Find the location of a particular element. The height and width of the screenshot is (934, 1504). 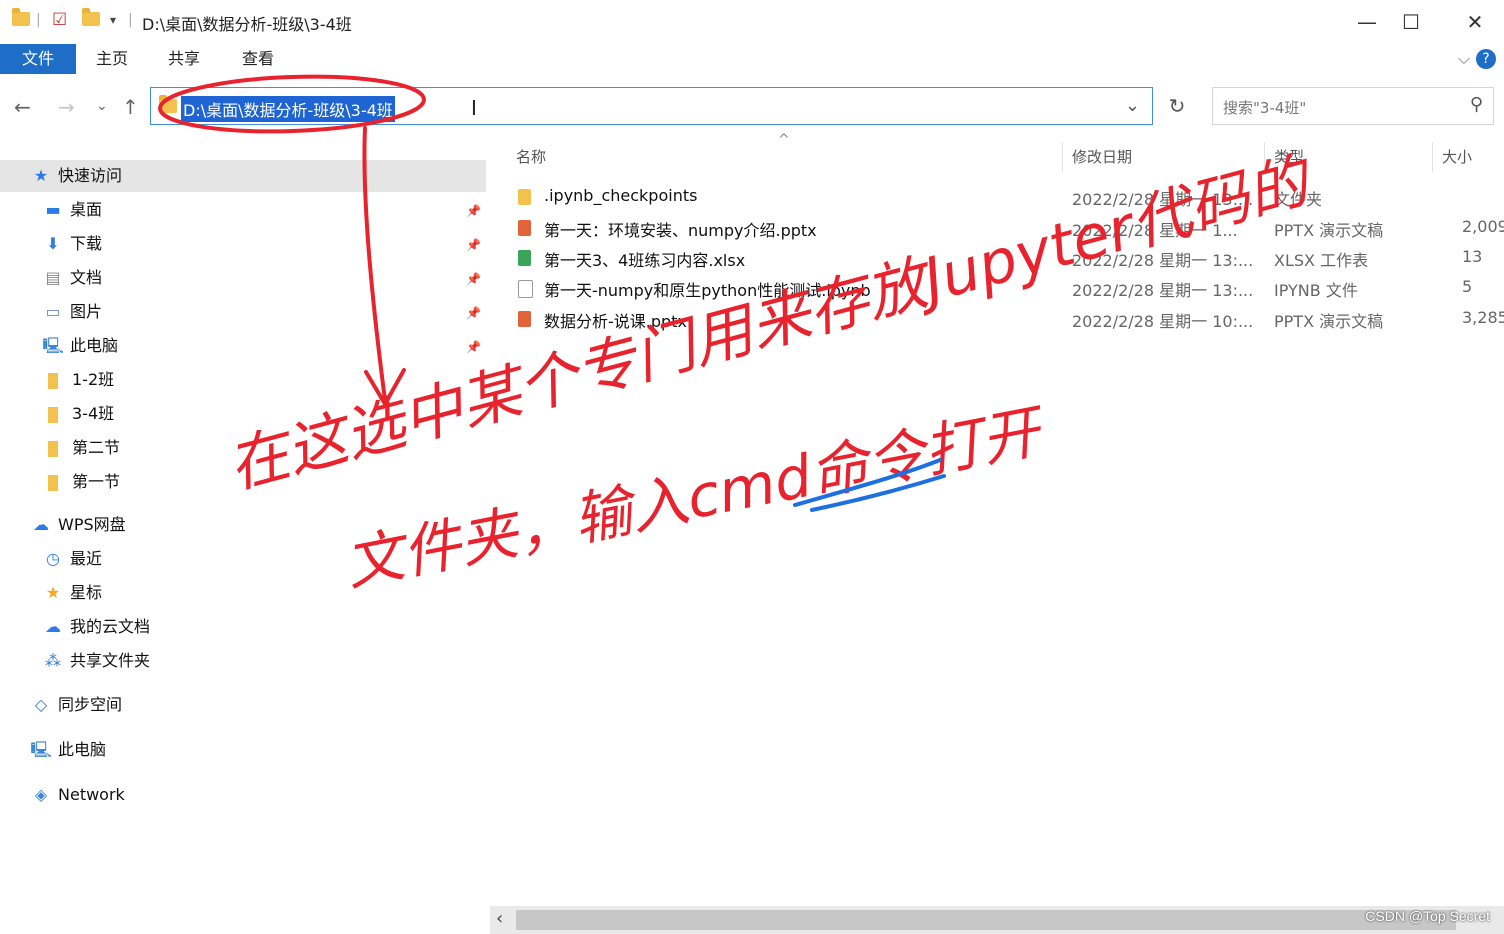

annotation-circle is located at coordinates (292, 104).